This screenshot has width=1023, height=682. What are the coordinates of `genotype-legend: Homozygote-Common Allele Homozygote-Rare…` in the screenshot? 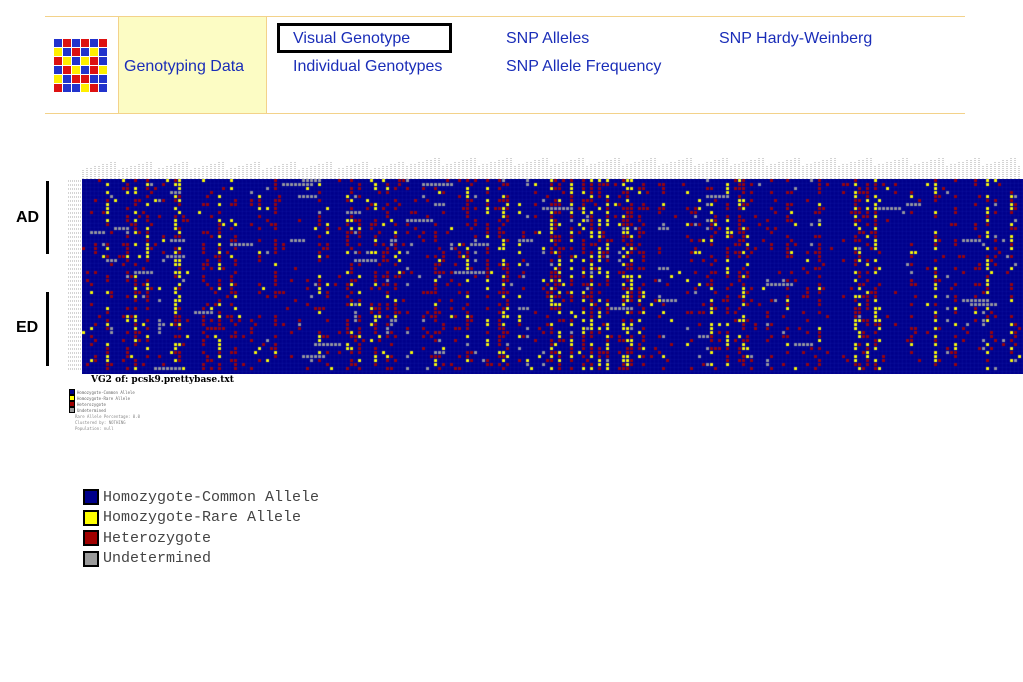 It's located at (201, 528).